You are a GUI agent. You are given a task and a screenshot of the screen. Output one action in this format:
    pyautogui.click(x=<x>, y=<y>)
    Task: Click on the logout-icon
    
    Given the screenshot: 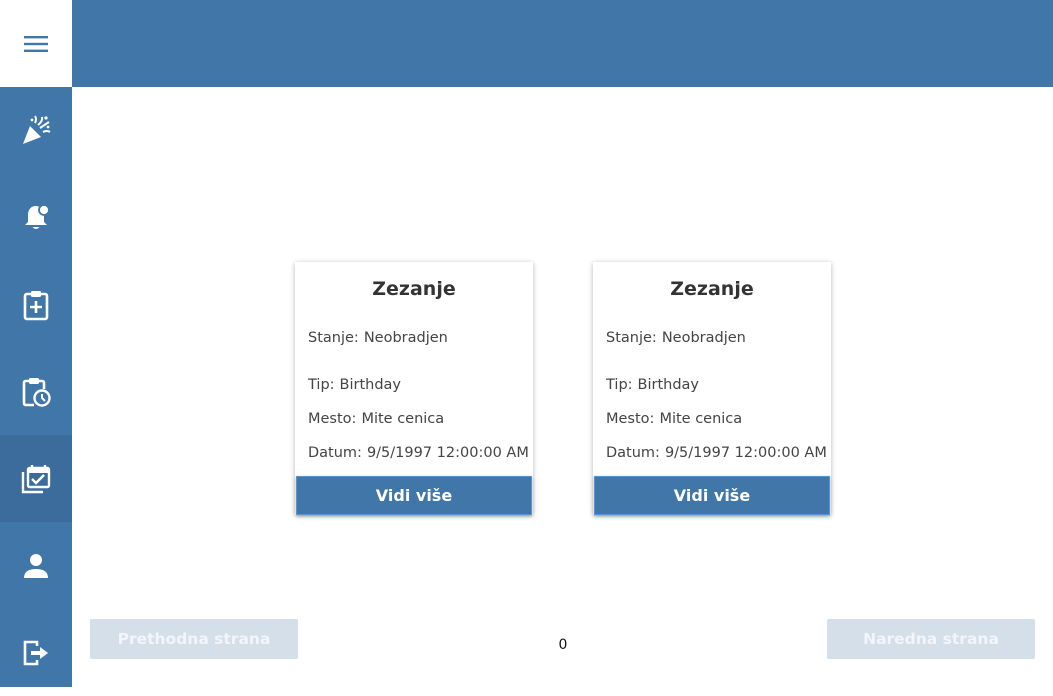 What is the action you would take?
    pyautogui.click(x=35, y=652)
    